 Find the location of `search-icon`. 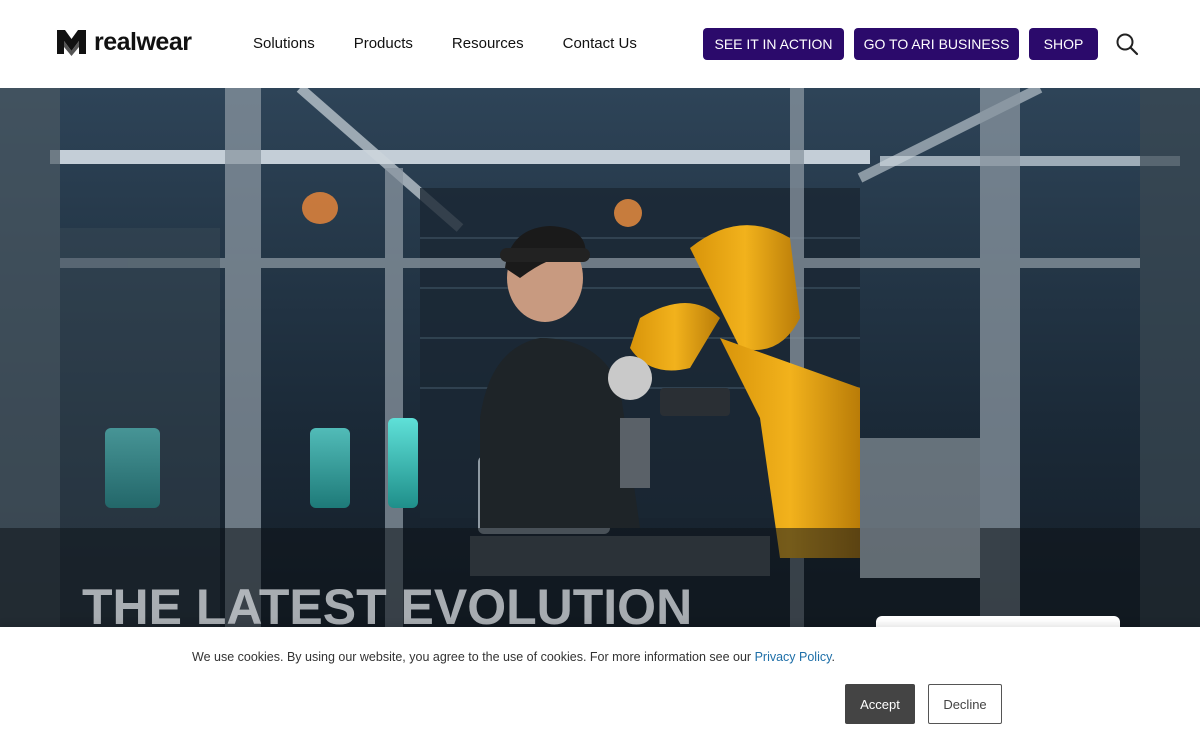

search-icon is located at coordinates (1127, 44).